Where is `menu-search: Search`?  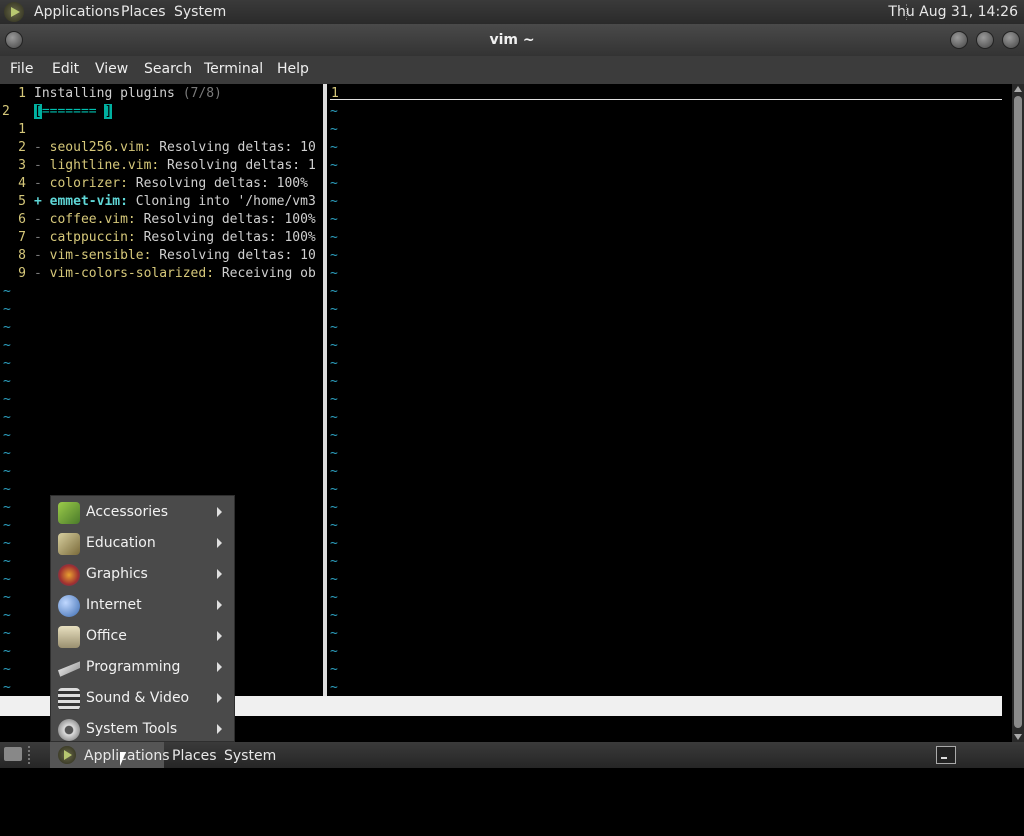
menu-search: Search is located at coordinates (168, 69).